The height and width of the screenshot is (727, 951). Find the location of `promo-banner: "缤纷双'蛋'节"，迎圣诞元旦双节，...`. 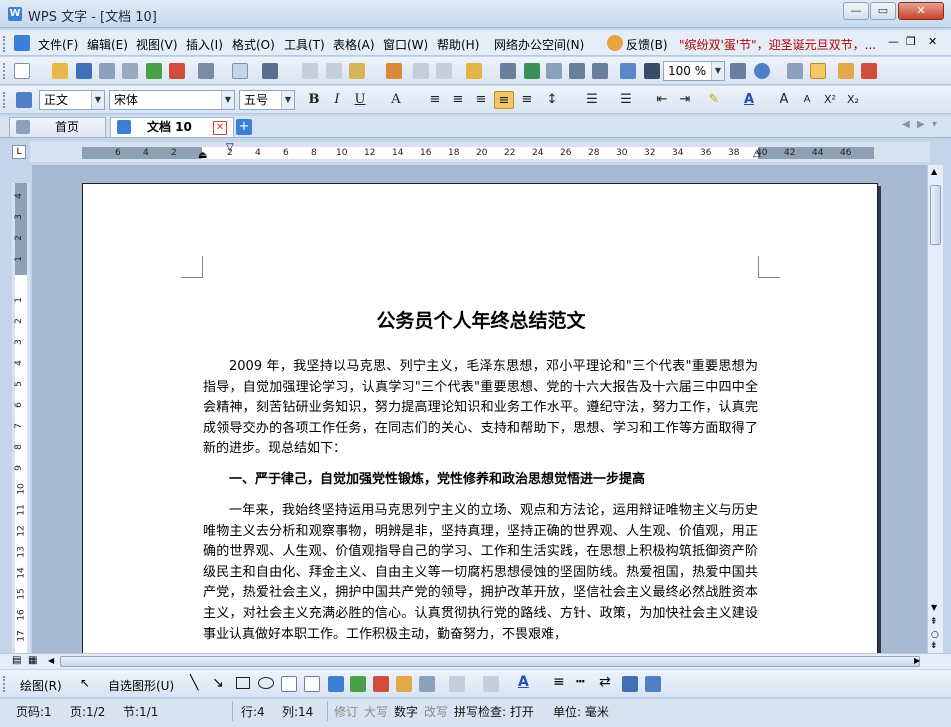

promo-banner: "缤纷双'蛋'节"，迎圣诞元旦双节，... is located at coordinates (777, 44).